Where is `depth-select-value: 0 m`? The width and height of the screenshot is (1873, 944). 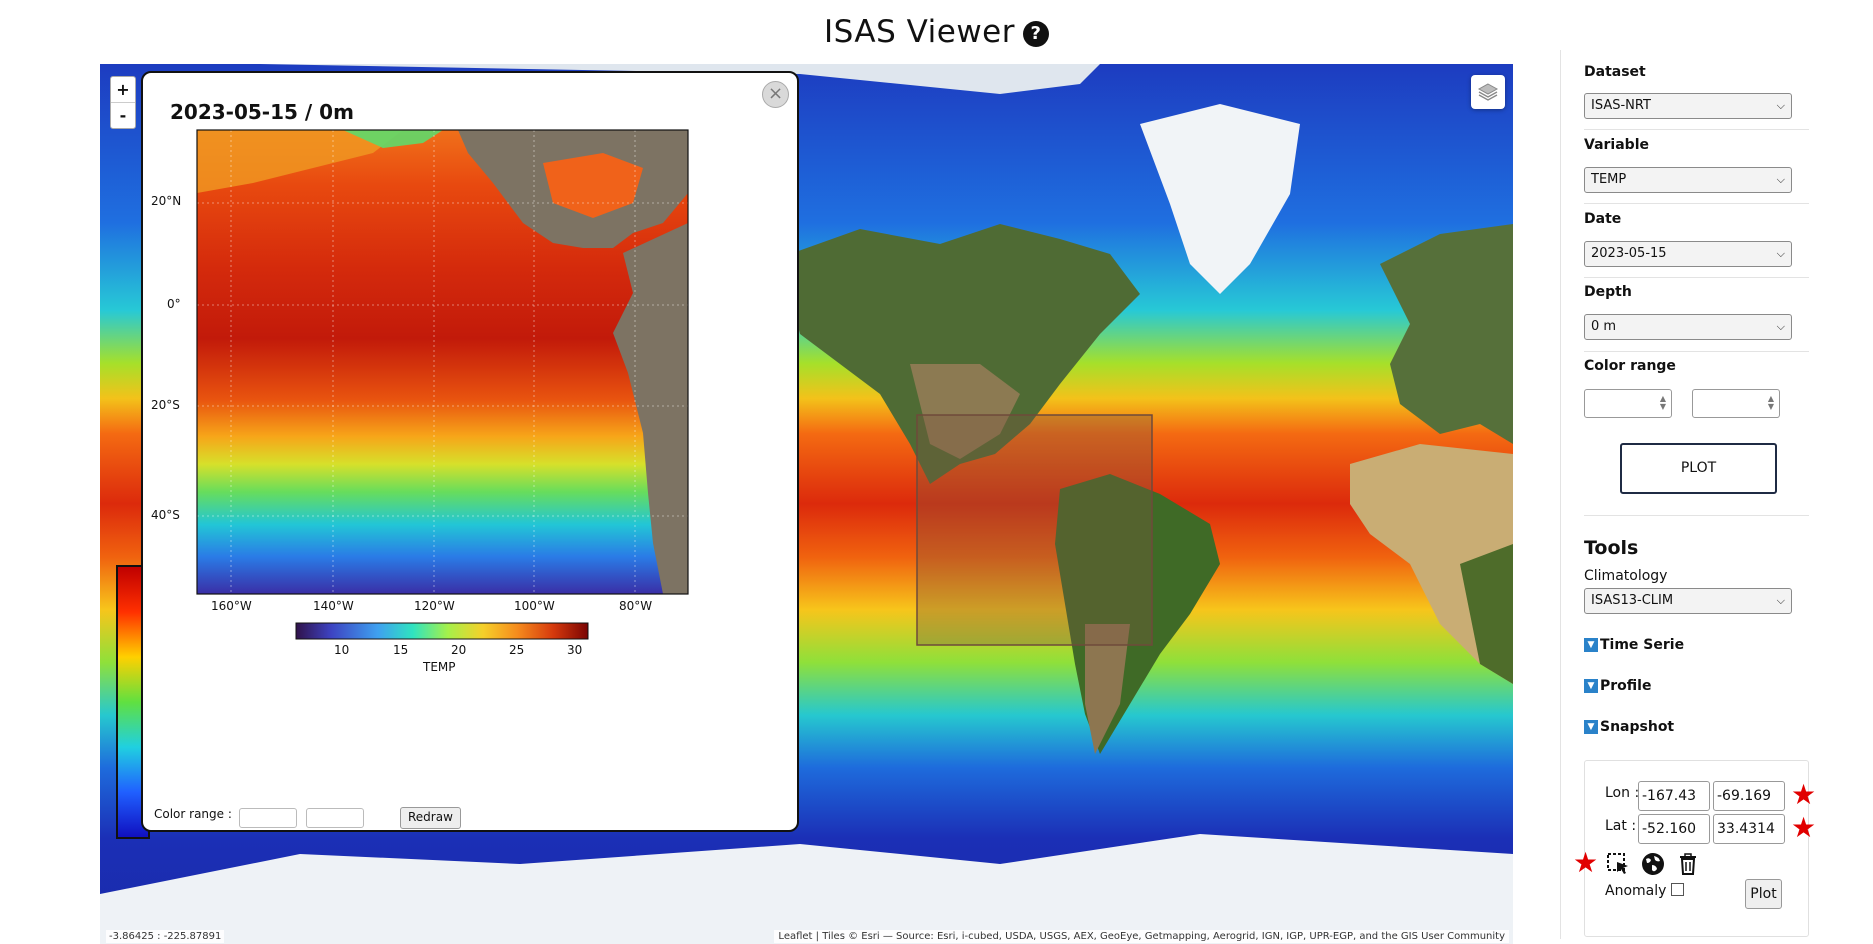 depth-select-value: 0 m is located at coordinates (1604, 326).